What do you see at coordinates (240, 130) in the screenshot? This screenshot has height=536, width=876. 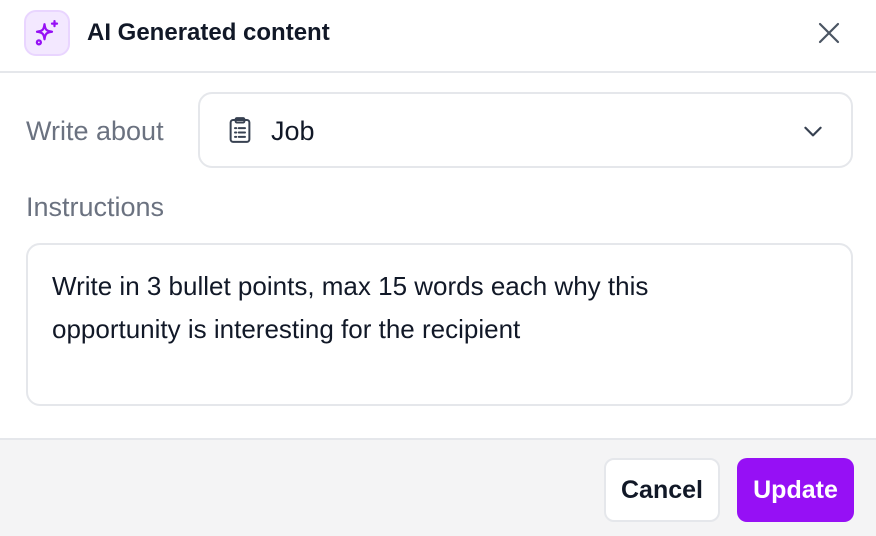 I see `clipboard-list-icon` at bounding box center [240, 130].